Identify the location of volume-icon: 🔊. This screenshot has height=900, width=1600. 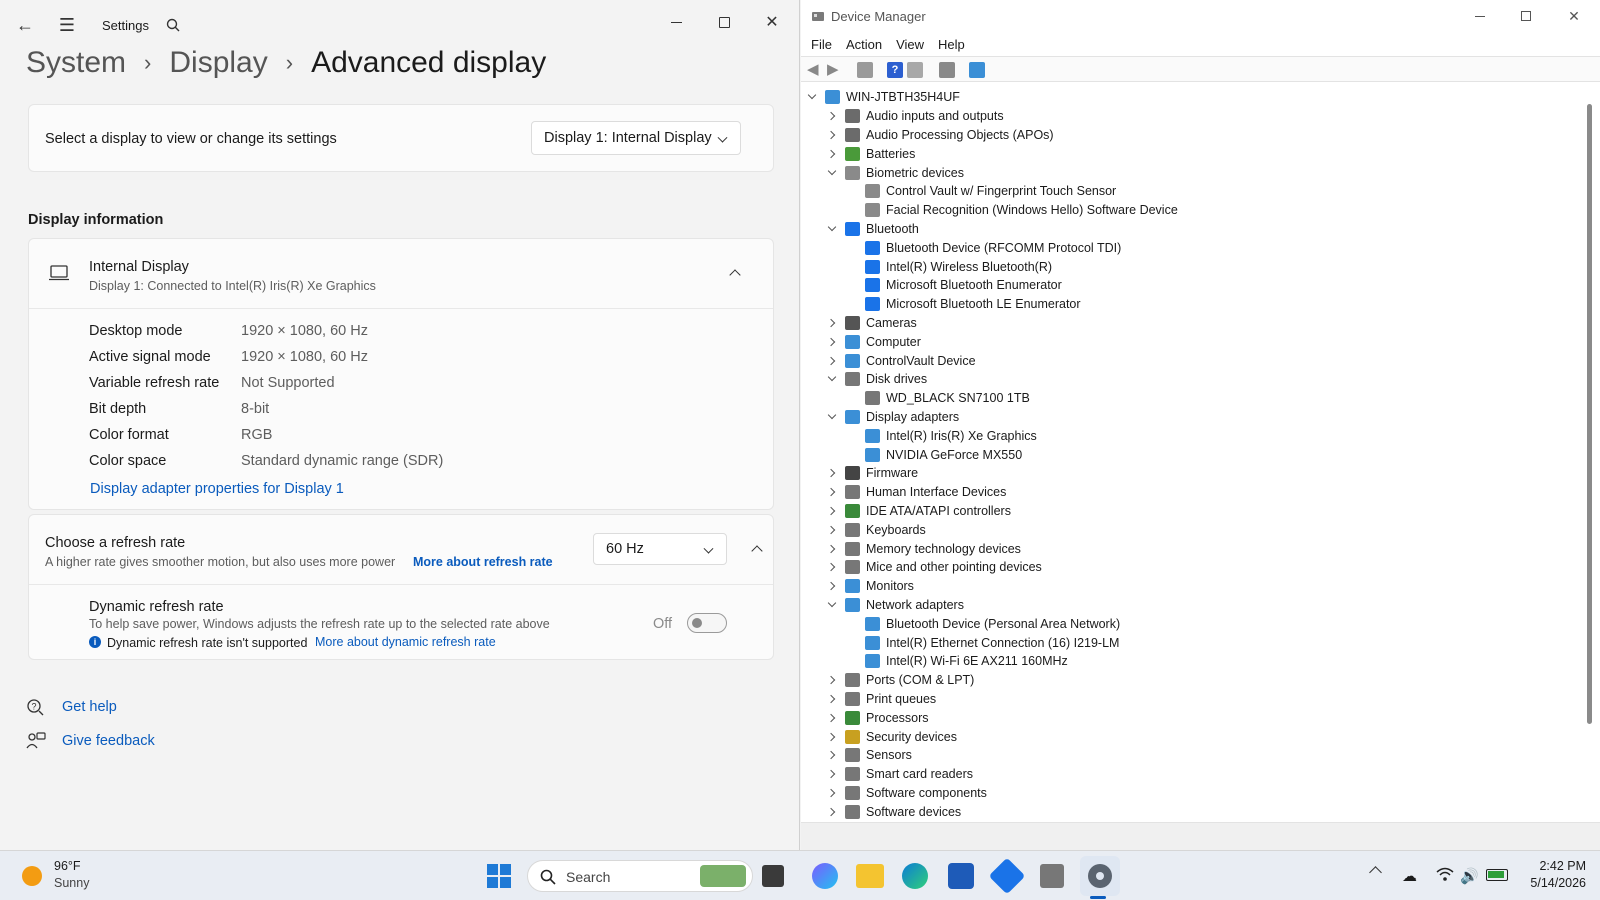
(1469, 876).